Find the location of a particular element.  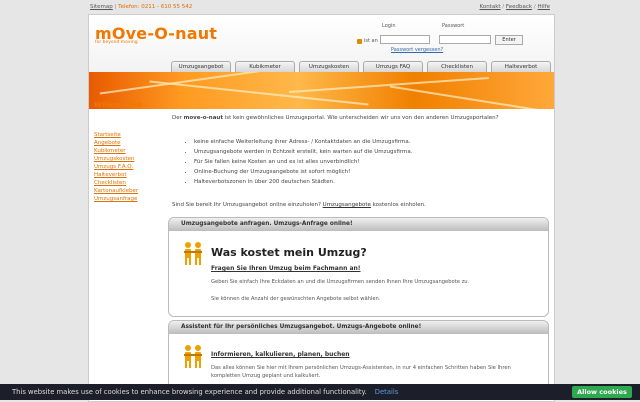

sidebar-title: Willkommen is located at coordinates (118, 105).